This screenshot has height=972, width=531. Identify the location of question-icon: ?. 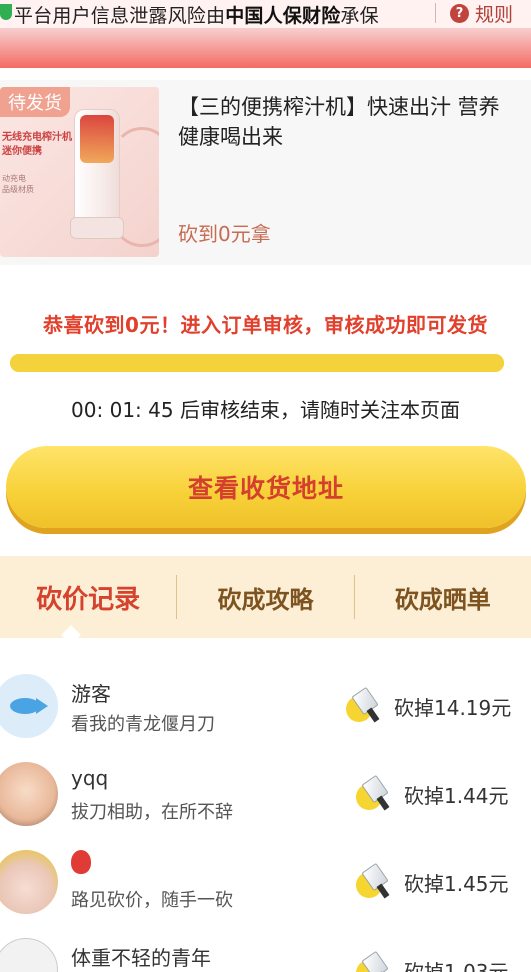
(459, 13).